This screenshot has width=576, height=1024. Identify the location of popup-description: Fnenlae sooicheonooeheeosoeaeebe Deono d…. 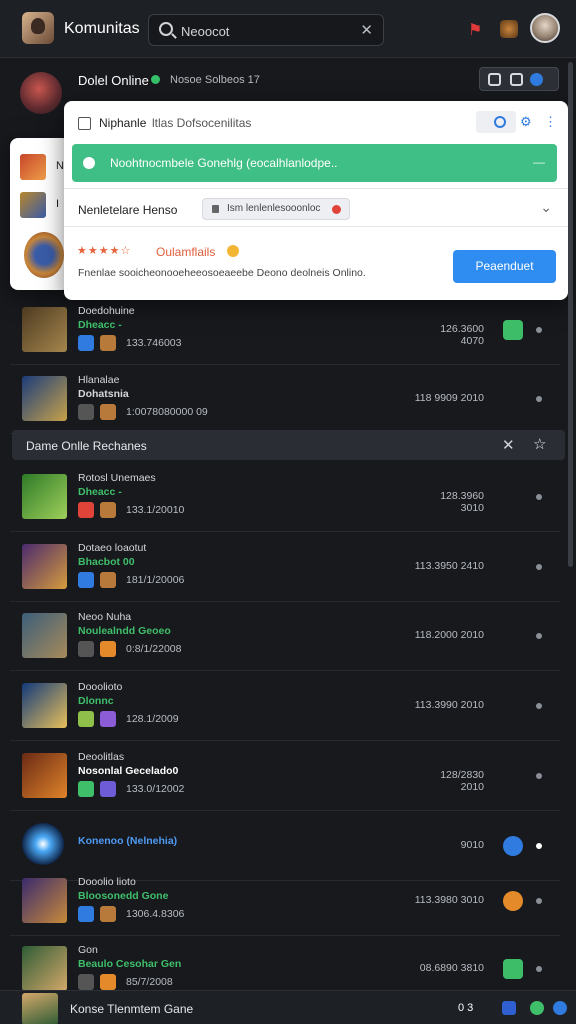
(222, 273).